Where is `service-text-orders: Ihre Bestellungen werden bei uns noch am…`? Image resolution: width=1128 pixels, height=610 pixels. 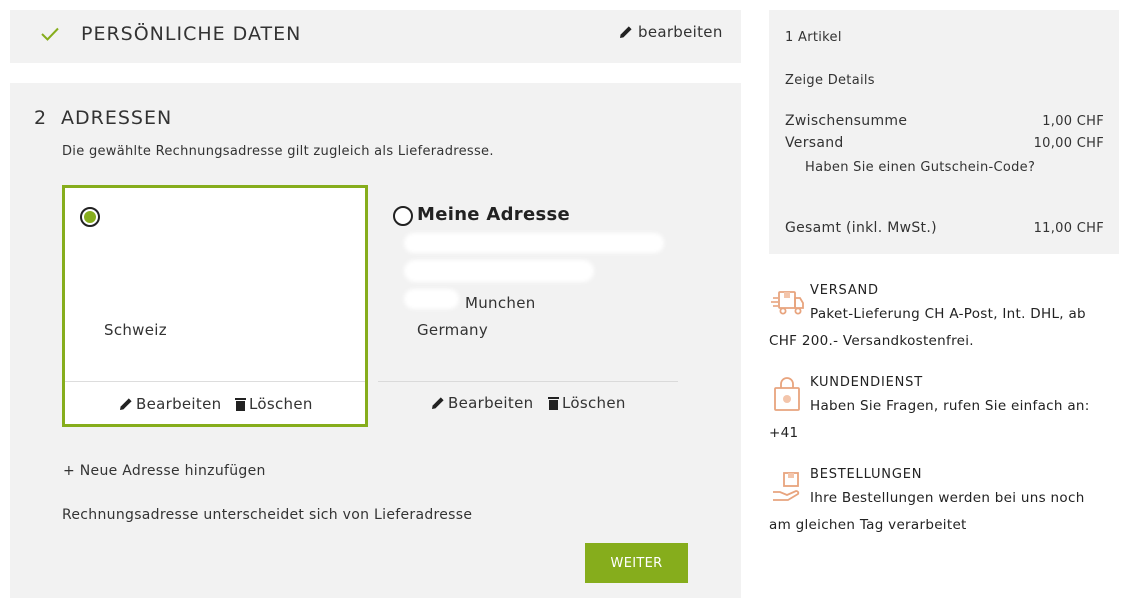 service-text-orders: Ihre Bestellungen werden bei uns noch am… is located at coordinates (927, 511).